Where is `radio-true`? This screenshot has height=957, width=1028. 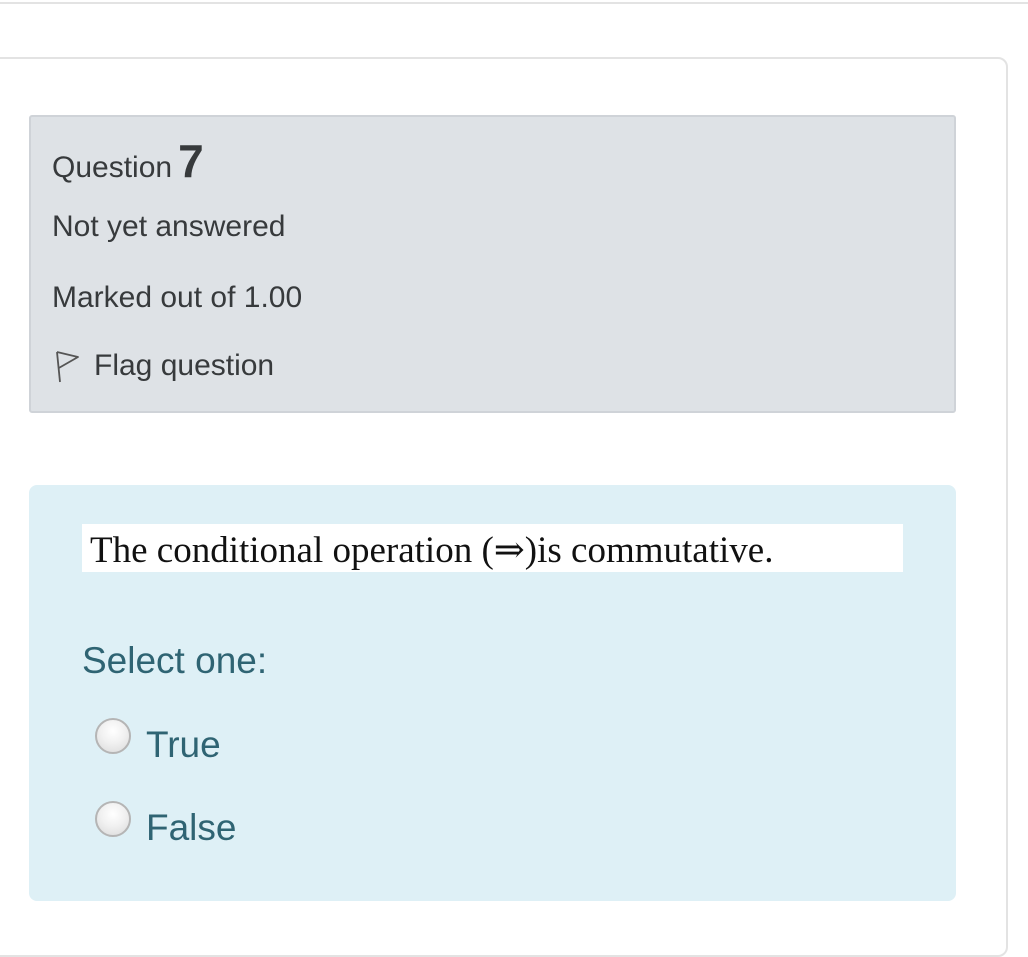 radio-true is located at coordinates (113, 736).